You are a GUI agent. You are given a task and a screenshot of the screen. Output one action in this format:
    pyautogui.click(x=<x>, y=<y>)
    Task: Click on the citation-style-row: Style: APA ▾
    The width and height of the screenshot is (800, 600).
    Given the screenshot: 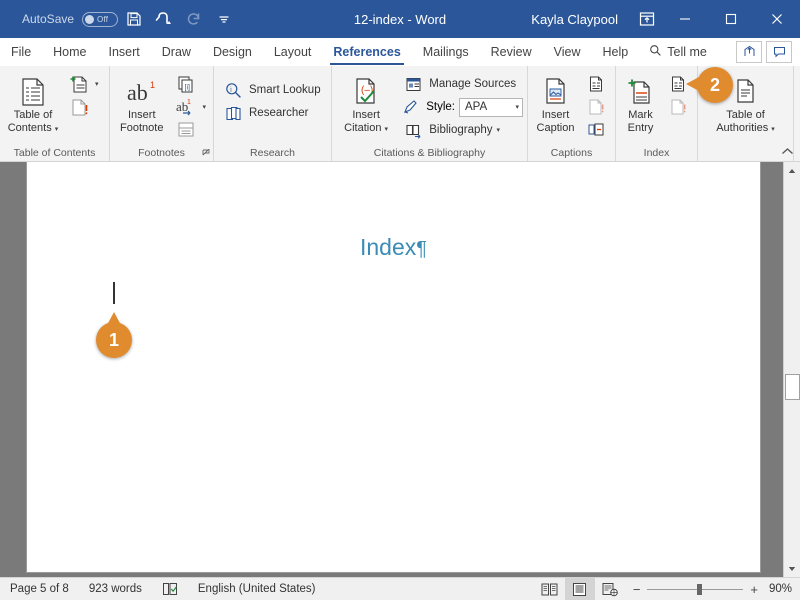 What is the action you would take?
    pyautogui.click(x=460, y=107)
    